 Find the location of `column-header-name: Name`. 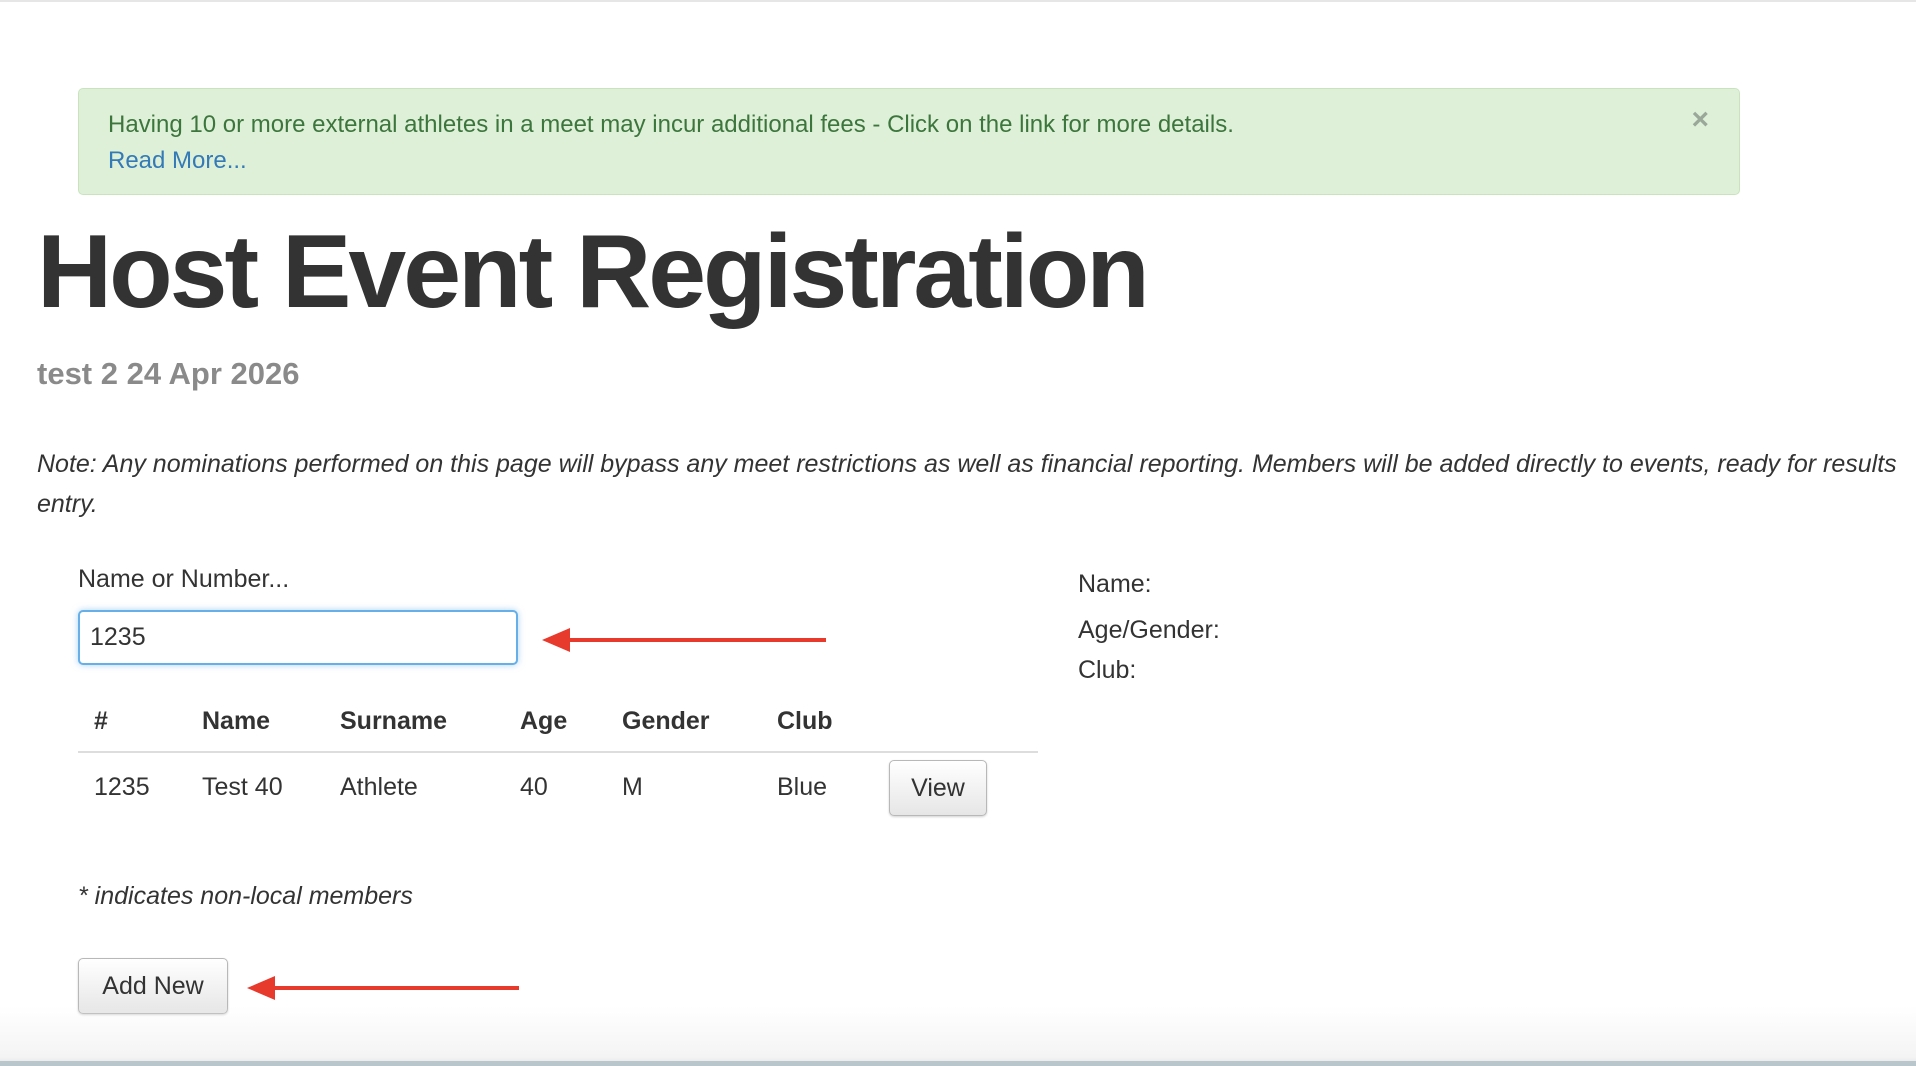

column-header-name: Name is located at coordinates (255, 722).